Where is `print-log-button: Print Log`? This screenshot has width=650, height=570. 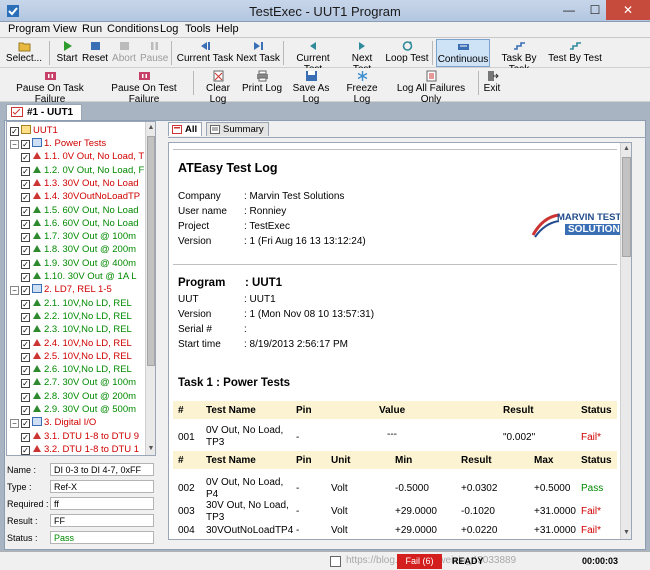
print-log-button: Print Log is located at coordinates (262, 85).